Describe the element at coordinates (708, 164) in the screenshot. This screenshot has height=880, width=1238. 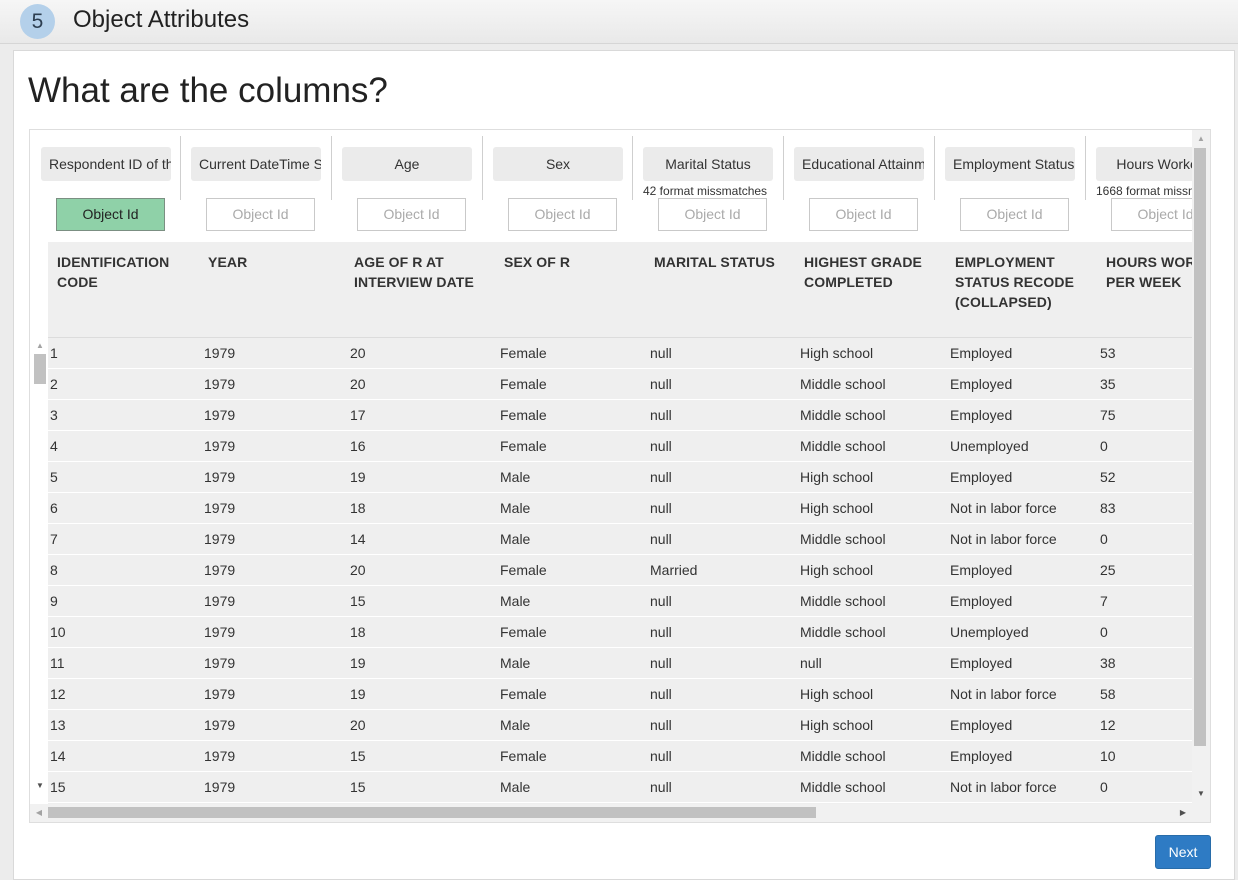
I see `attribute-name-field: Marital Status` at that location.